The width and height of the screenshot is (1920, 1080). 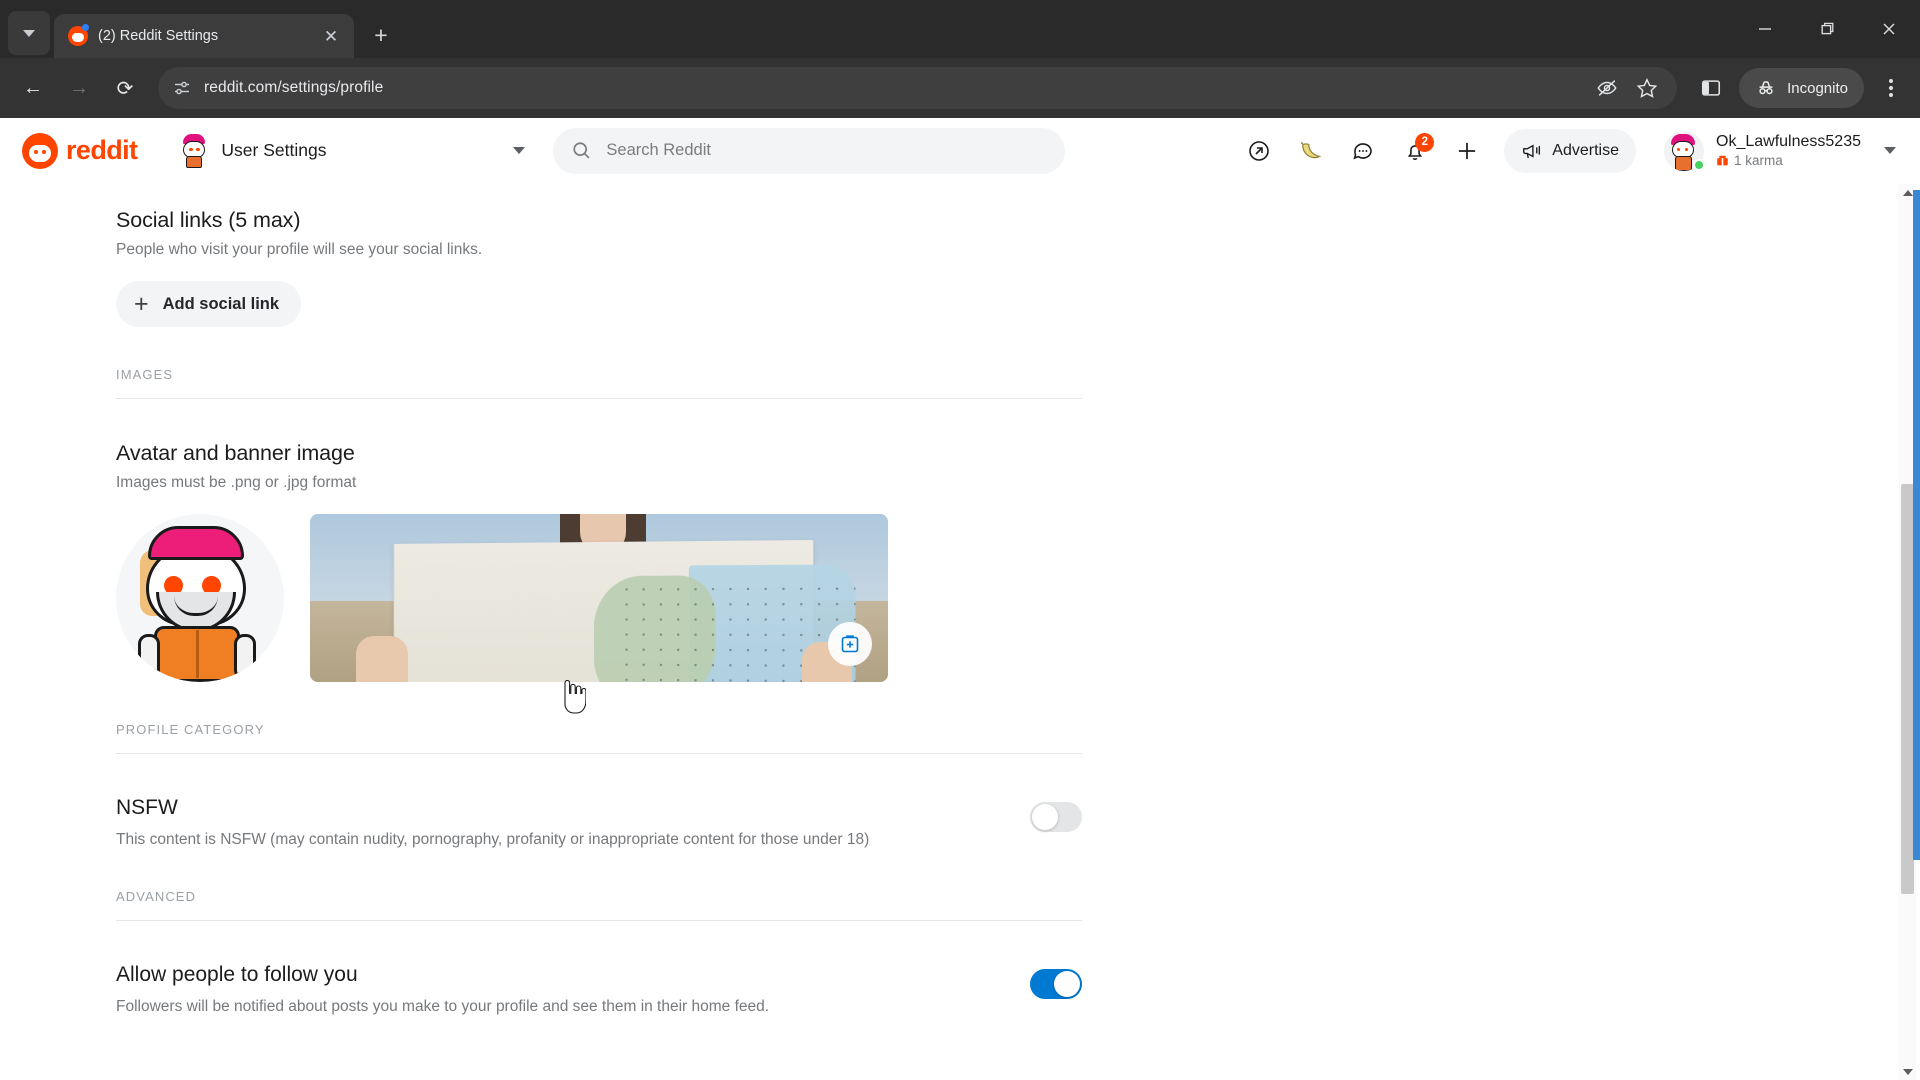 I want to click on notification-badge: 2, so click(x=1425, y=142).